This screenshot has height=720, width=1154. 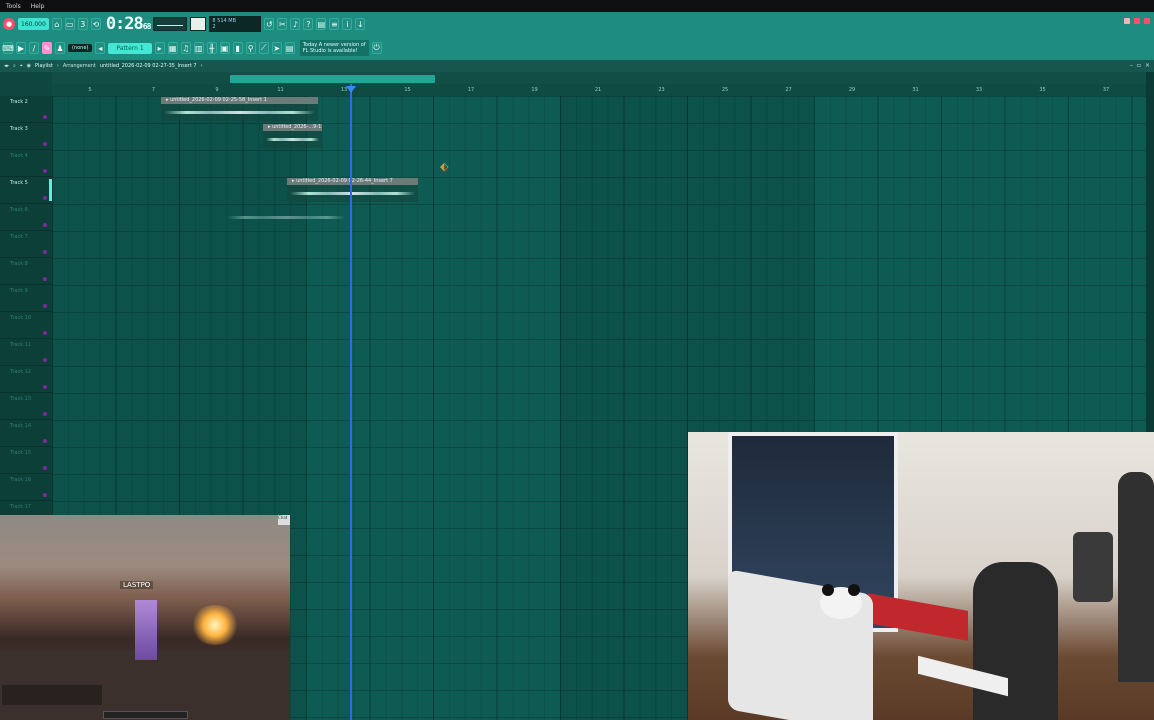 I want to click on ruler-tick: 7, so click(x=153, y=90).